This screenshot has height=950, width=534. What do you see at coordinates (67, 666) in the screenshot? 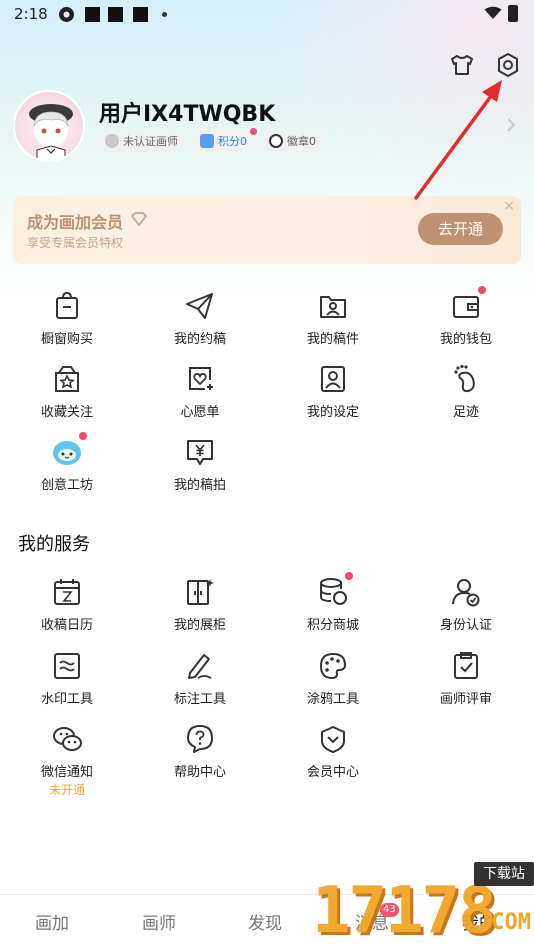
I see `watermark-icon` at bounding box center [67, 666].